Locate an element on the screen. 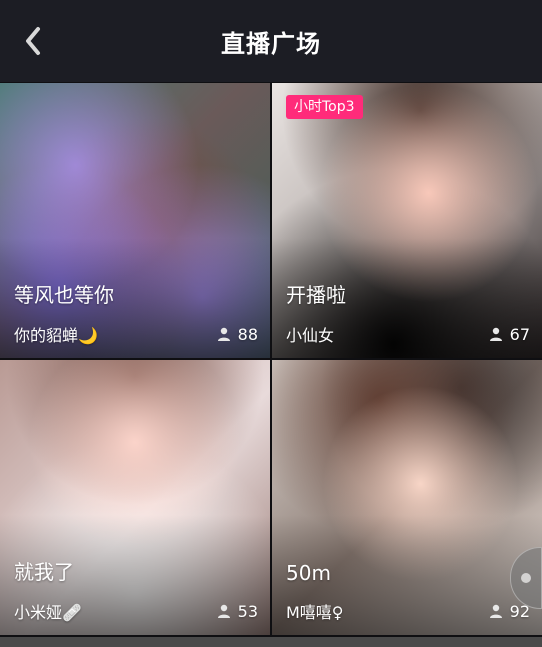 This screenshot has height=647, width=542. rank-badge: 小时Top3 is located at coordinates (324, 107).